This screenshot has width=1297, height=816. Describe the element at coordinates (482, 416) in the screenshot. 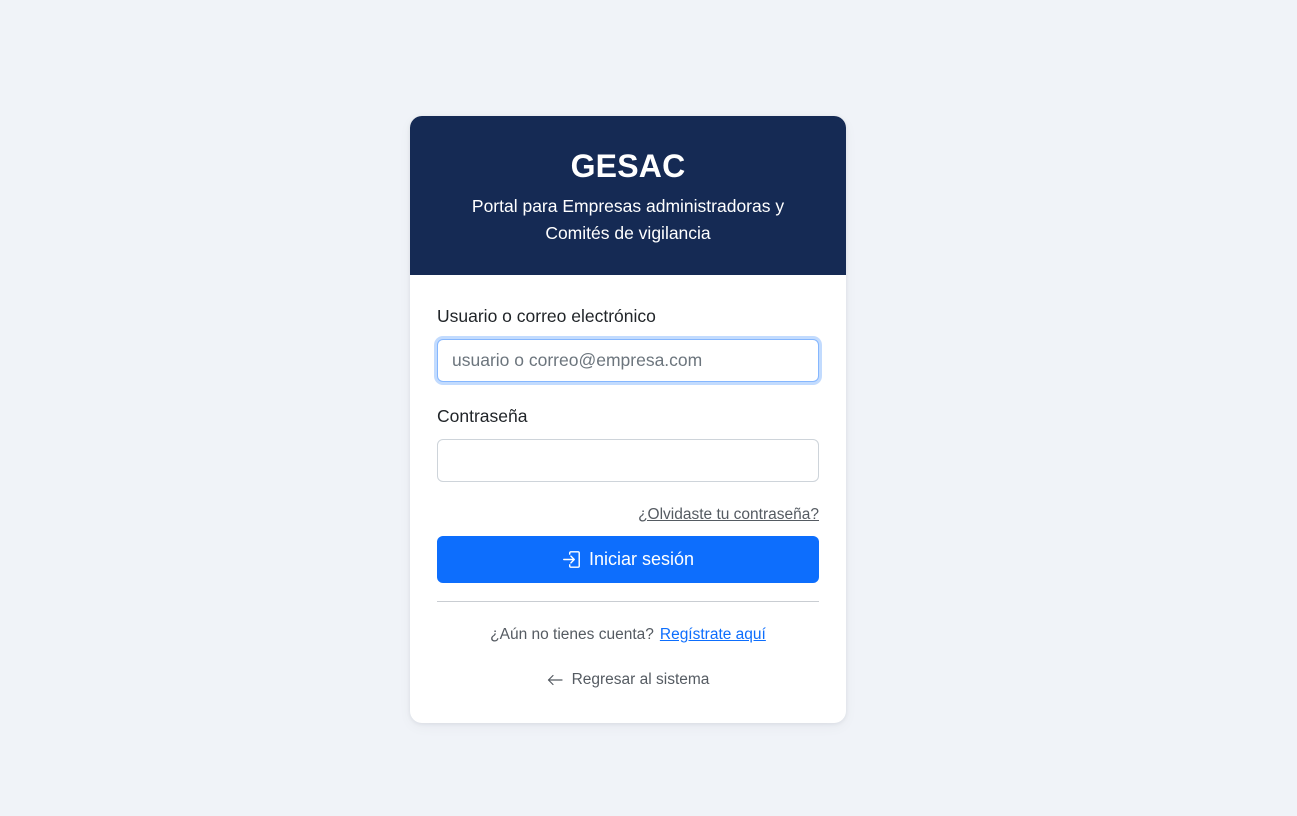

I see `password-field-label: Contraseña` at that location.